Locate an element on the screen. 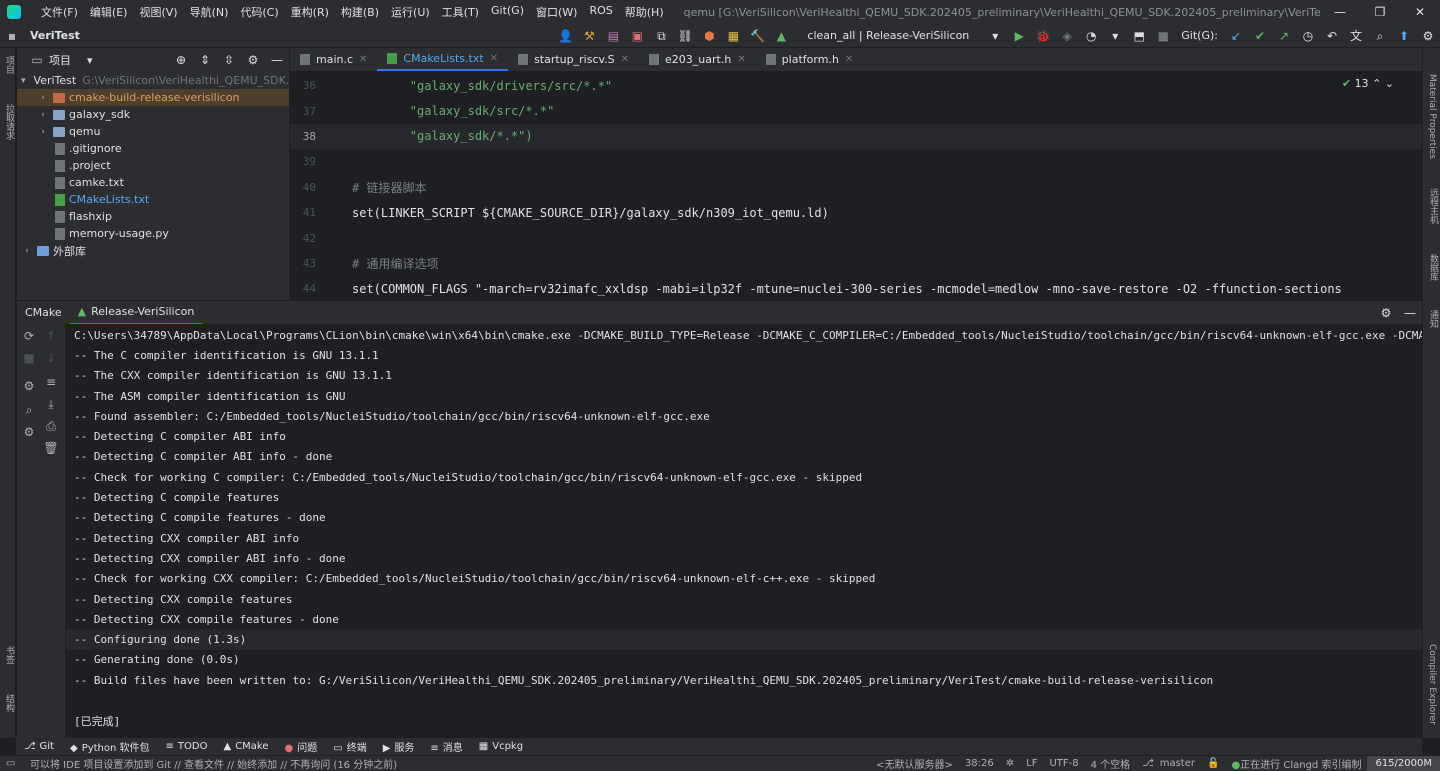  bottom-tab: ▭ 终端 is located at coordinates (349, 746).